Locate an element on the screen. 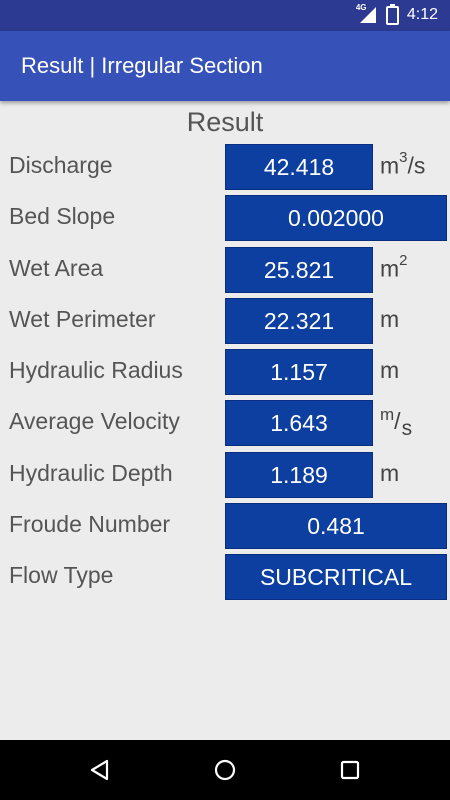  value-hydraulic-radius: 1.157 is located at coordinates (299, 372).